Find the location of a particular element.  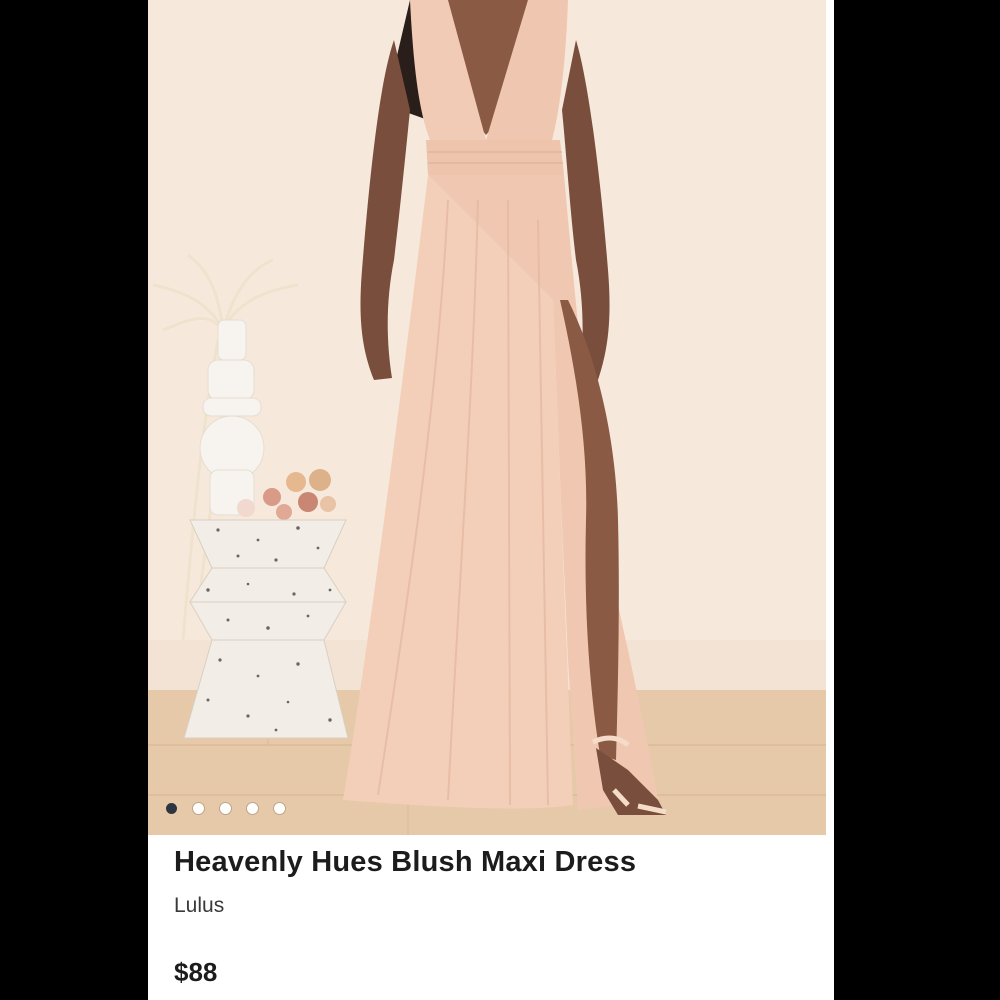

product-price: $88 is located at coordinates (196, 972).